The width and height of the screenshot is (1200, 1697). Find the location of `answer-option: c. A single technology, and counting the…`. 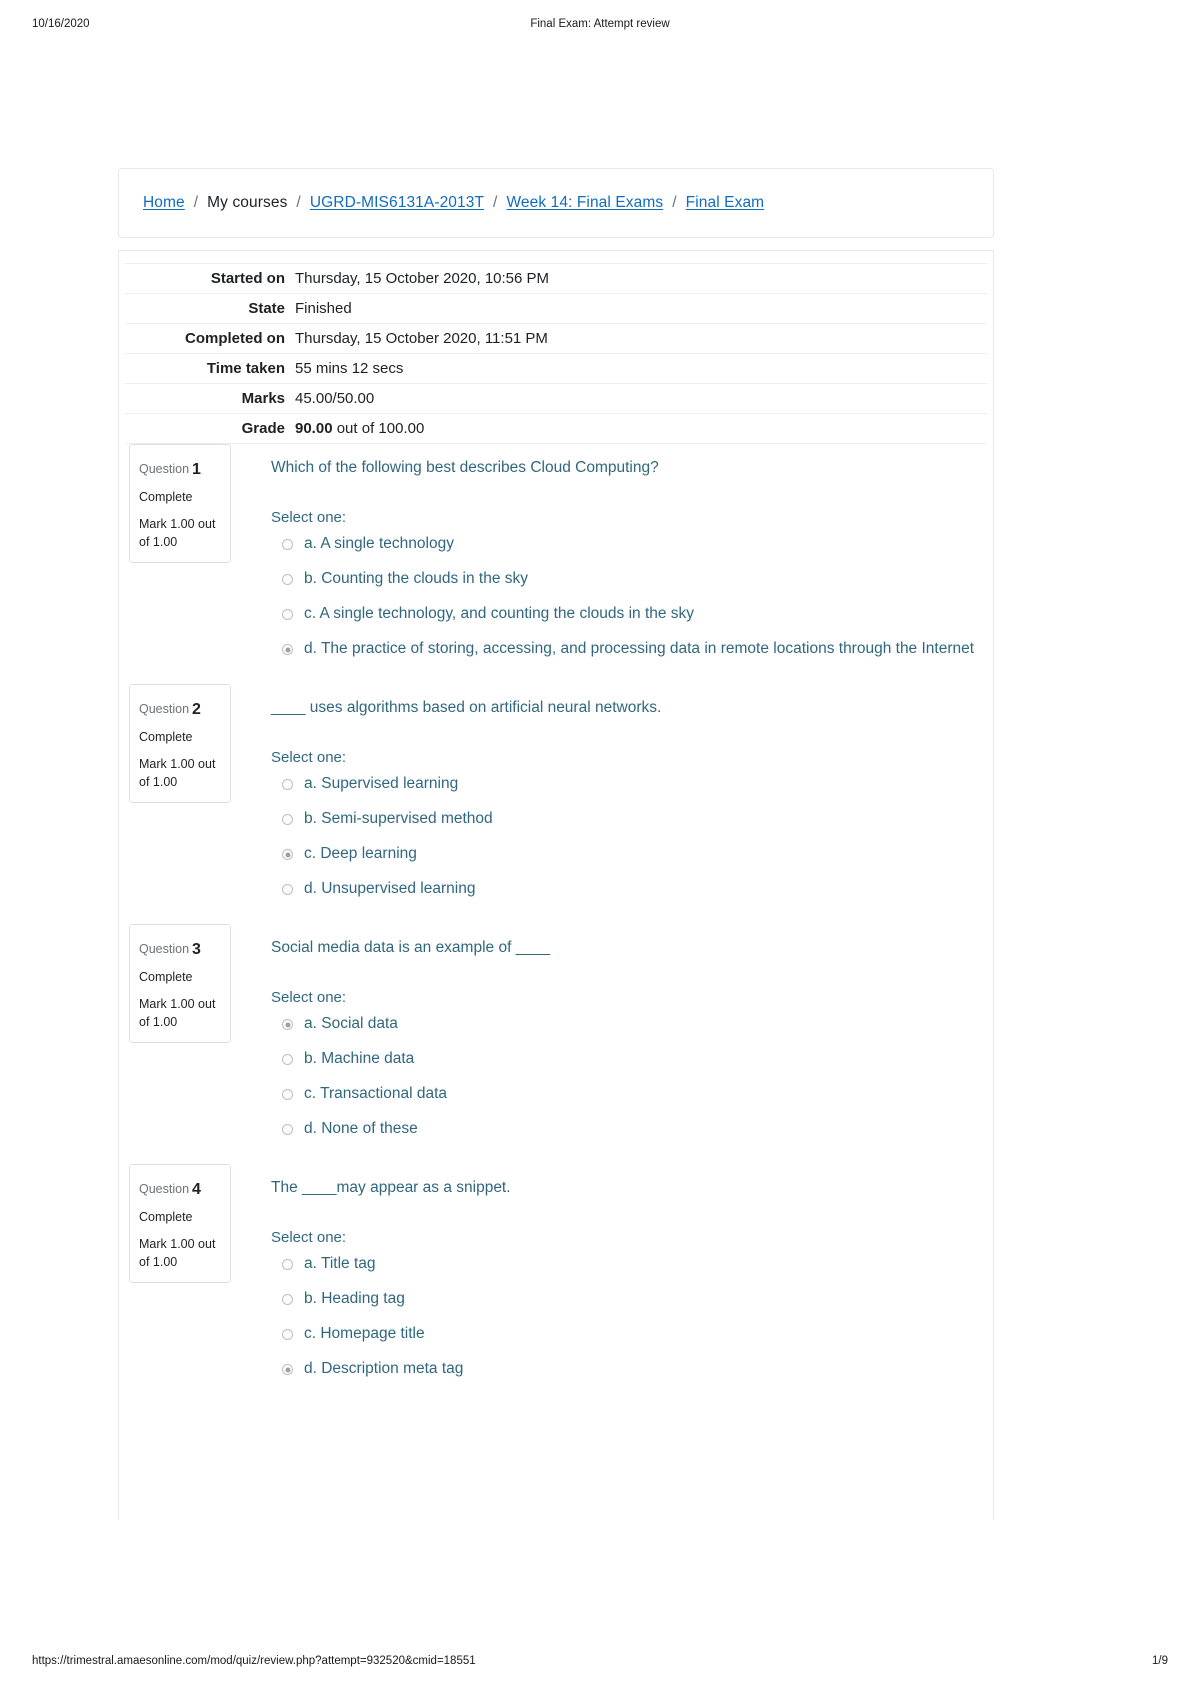

answer-option: c. A single technology, and counting the… is located at coordinates (629, 614).